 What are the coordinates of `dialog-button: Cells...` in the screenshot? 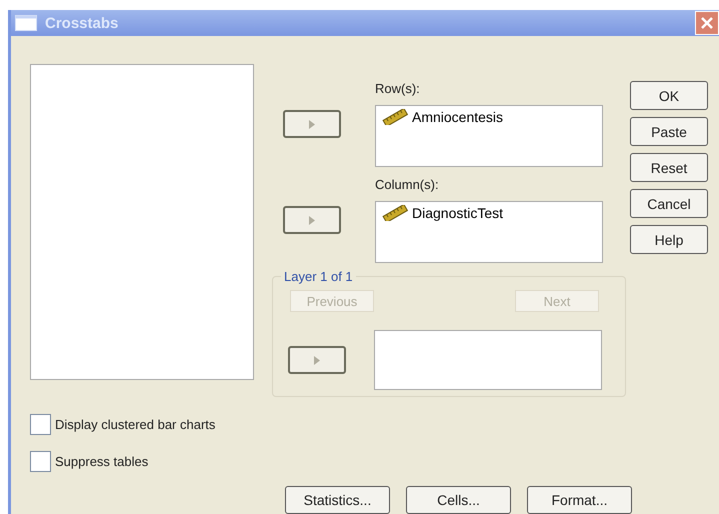 It's located at (458, 500).